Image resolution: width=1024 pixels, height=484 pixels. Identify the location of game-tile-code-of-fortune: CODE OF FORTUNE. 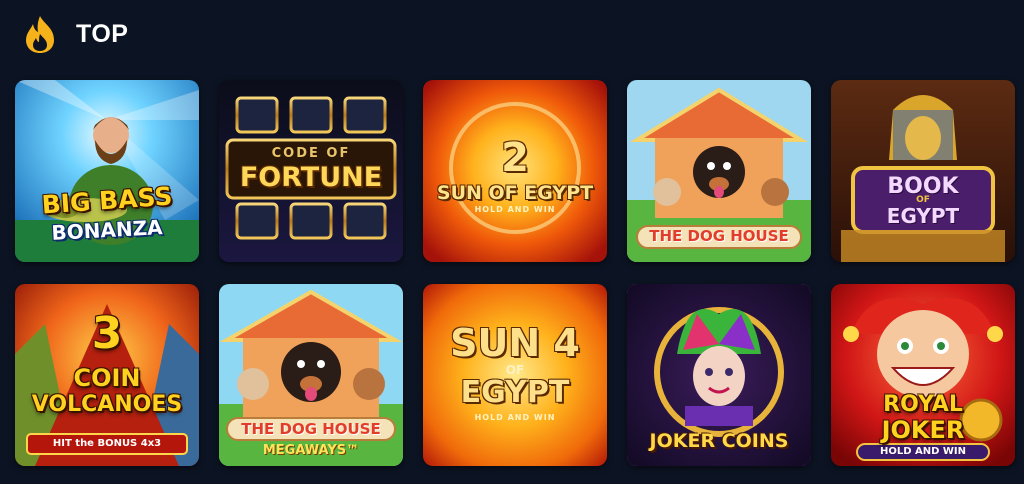
(311, 171).